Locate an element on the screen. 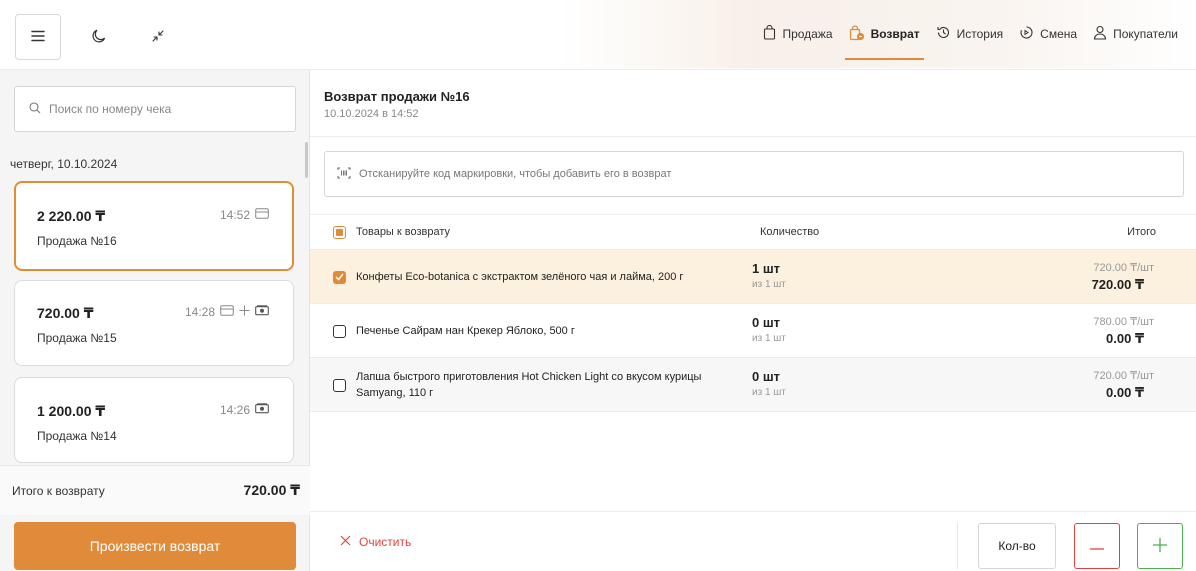  receipt-time-group: 14:28 is located at coordinates (227, 312).